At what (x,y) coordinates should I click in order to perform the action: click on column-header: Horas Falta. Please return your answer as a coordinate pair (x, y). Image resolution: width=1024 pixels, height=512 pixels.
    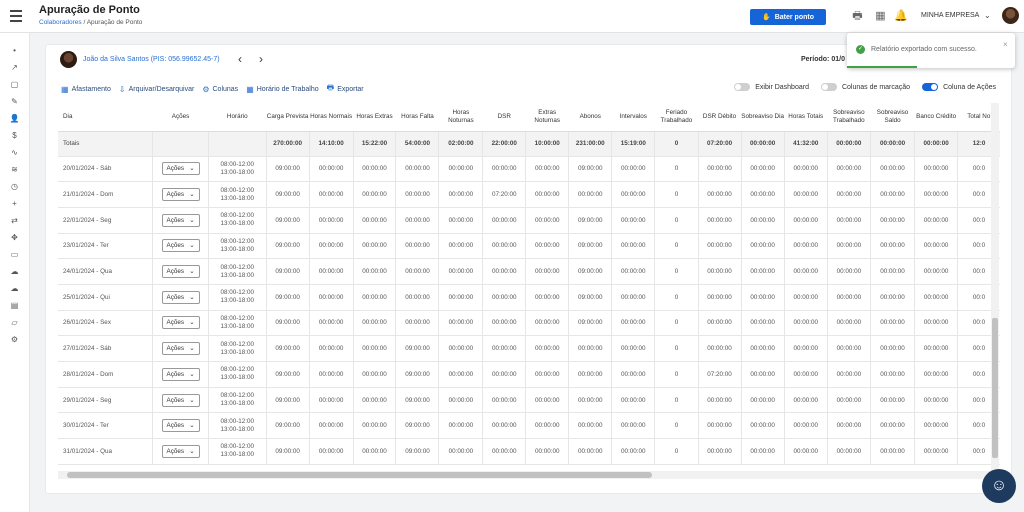
    Looking at the image, I should click on (417, 117).